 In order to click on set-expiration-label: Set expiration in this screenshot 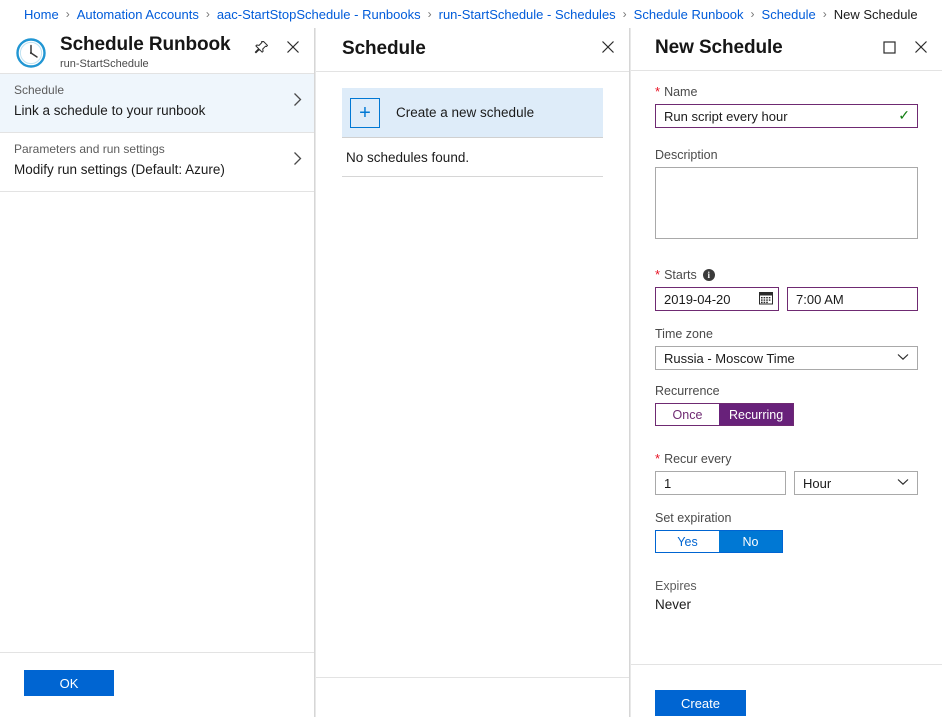, I will do `click(693, 518)`.